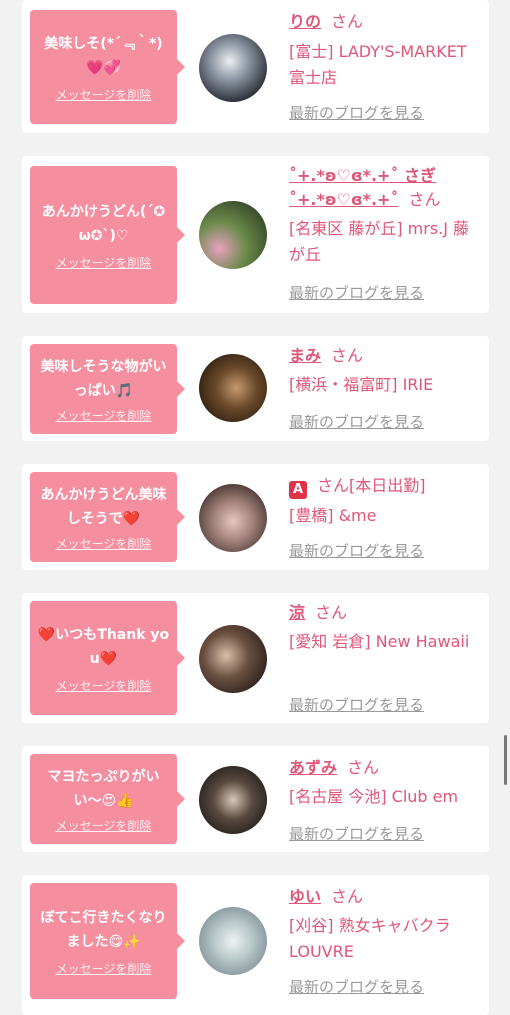  What do you see at coordinates (297, 612) in the screenshot?
I see `sender-name-link: 涼` at bounding box center [297, 612].